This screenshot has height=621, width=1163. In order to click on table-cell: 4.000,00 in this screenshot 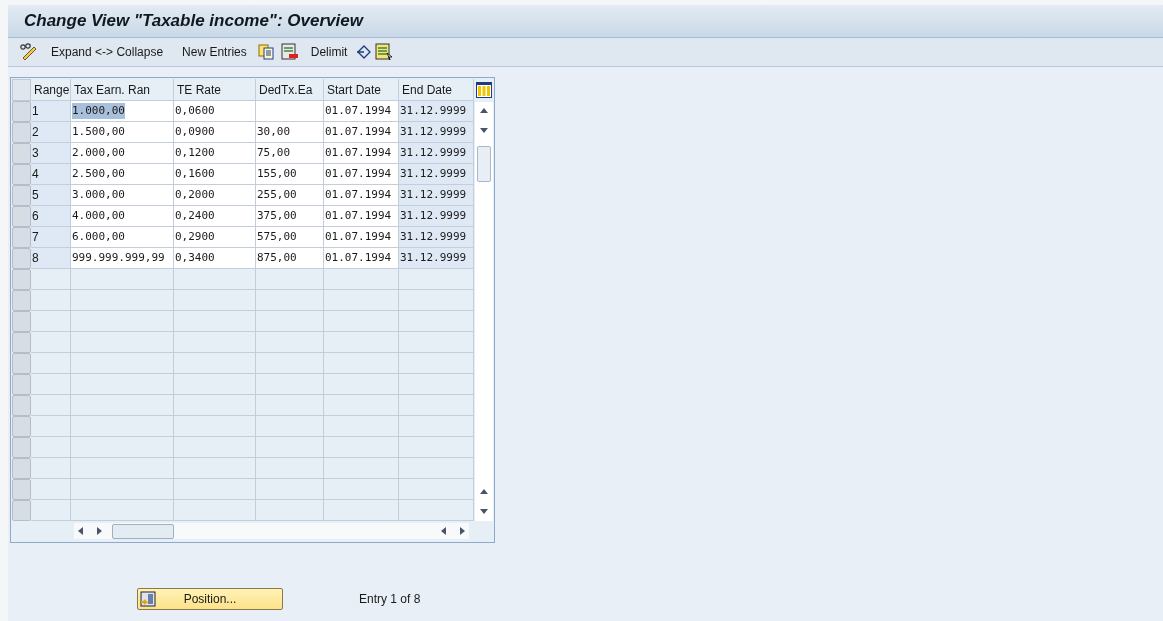, I will do `click(122, 216)`.